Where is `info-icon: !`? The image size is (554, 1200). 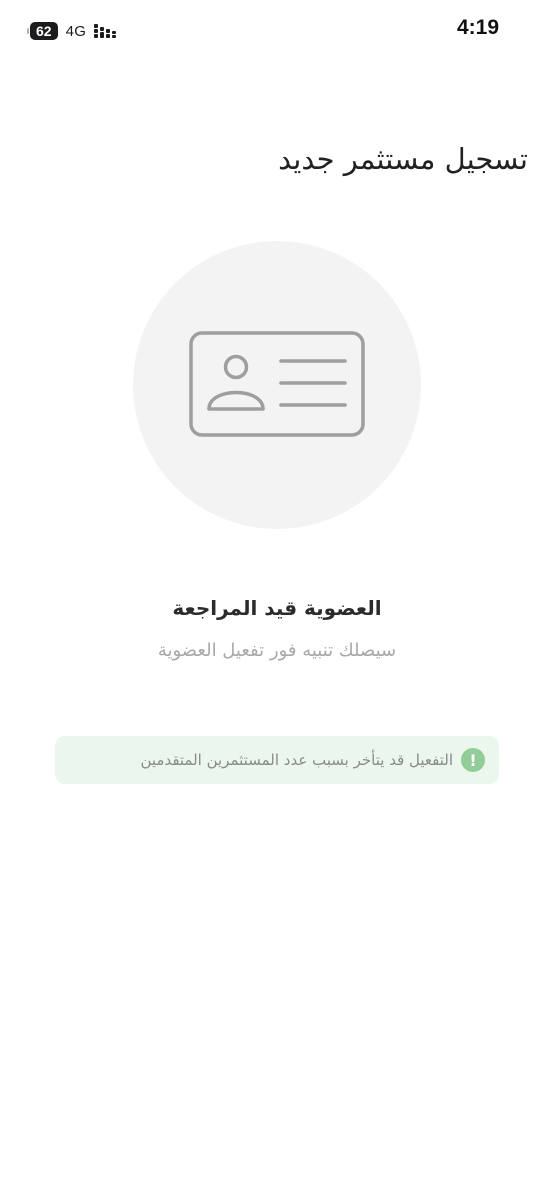
info-icon: ! is located at coordinates (473, 760).